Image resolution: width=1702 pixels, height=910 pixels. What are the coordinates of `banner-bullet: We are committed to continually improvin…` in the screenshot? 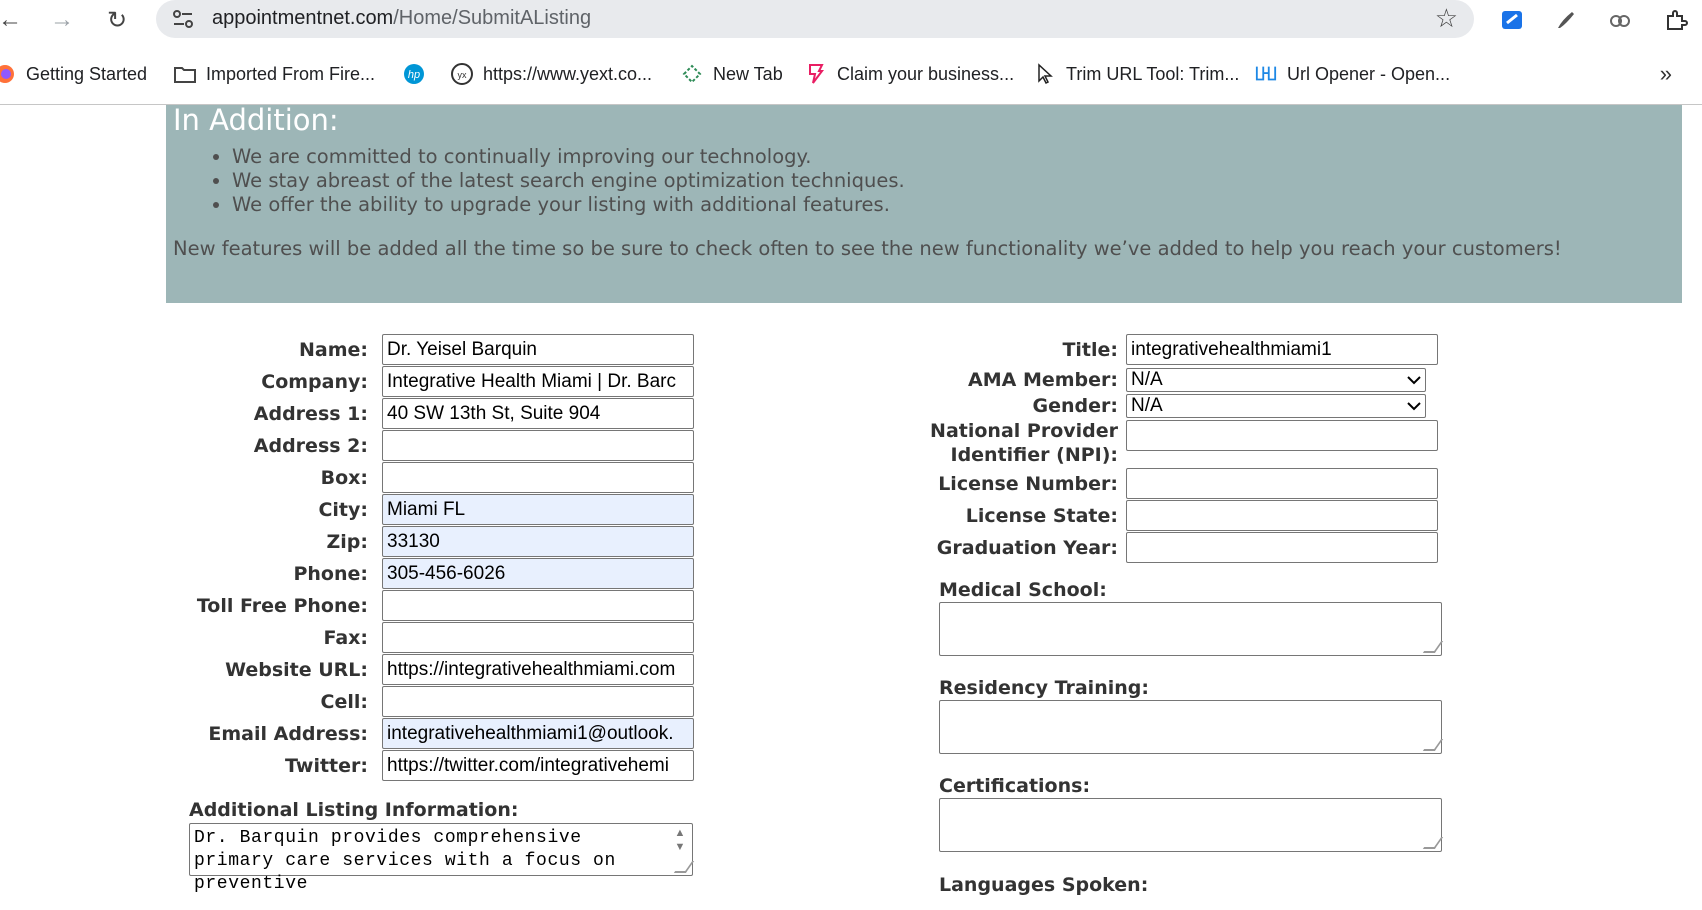 It's located at (568, 157).